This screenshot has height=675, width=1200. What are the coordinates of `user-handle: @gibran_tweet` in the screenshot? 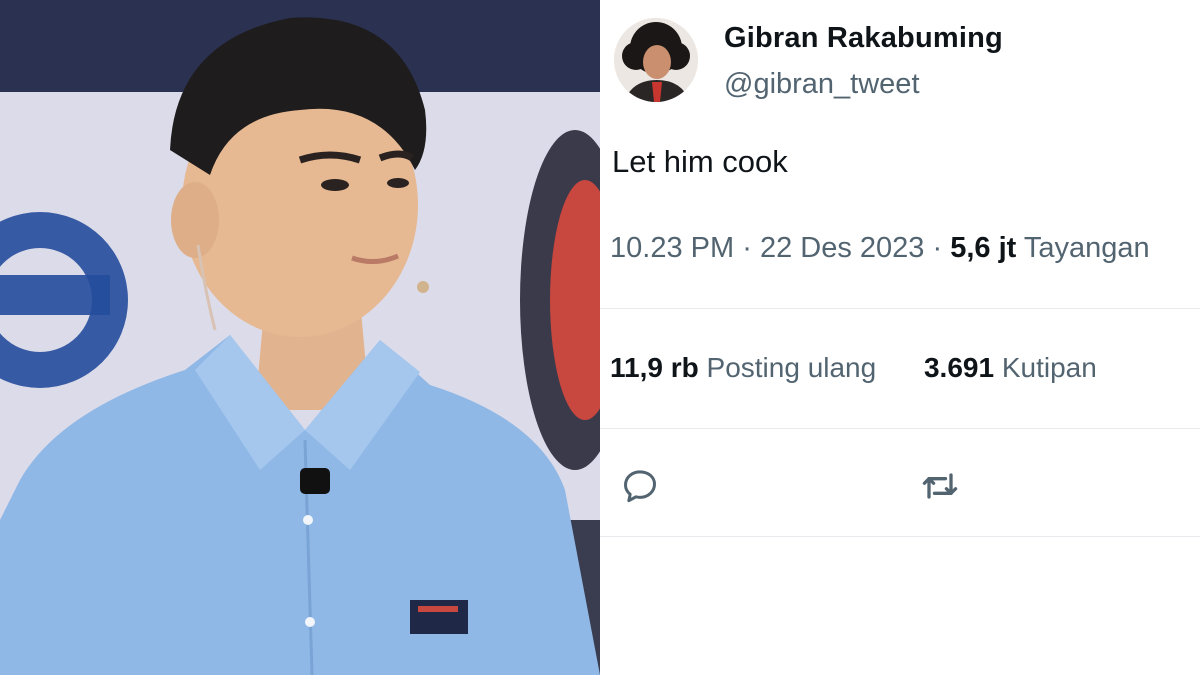 It's located at (822, 84).